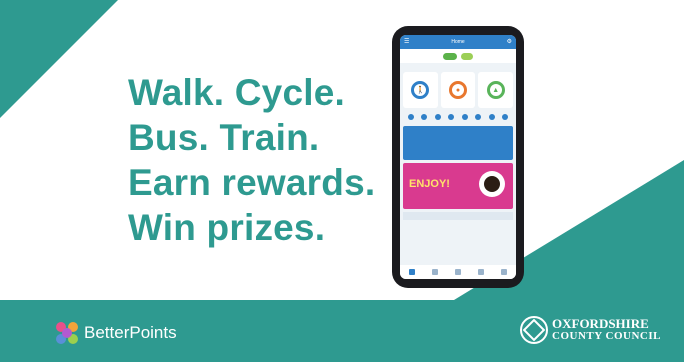  I want to click on council-crest-icon, so click(534, 330).